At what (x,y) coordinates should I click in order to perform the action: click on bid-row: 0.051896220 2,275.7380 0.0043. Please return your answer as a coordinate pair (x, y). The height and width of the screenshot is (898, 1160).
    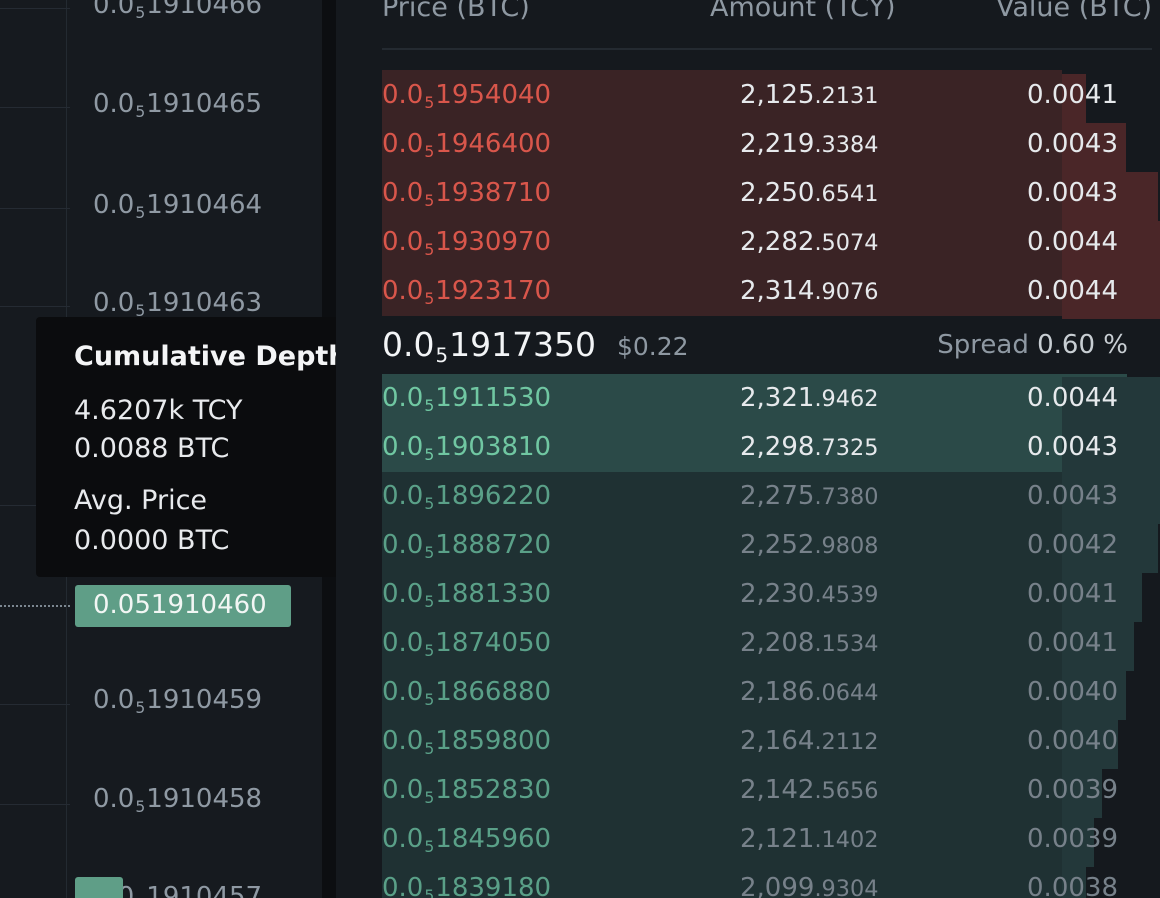
    Looking at the image, I should click on (771, 497).